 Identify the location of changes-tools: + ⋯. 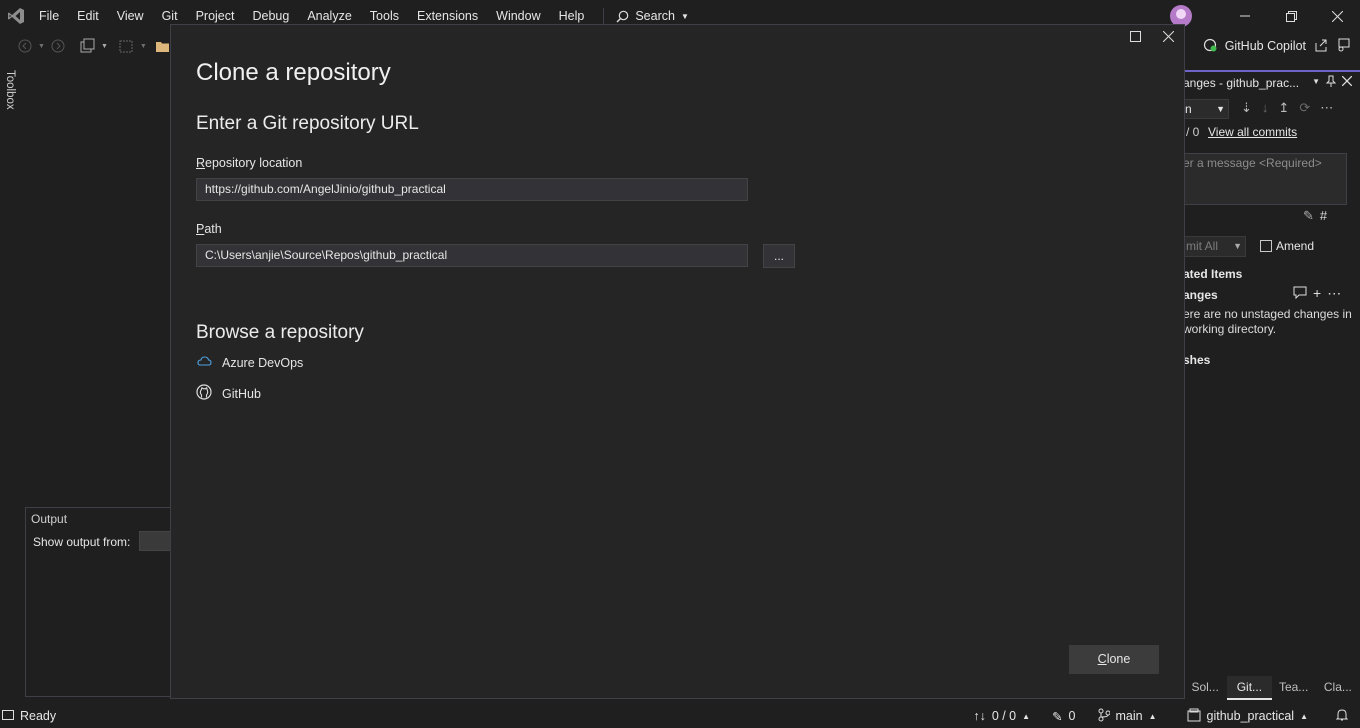
(1317, 293).